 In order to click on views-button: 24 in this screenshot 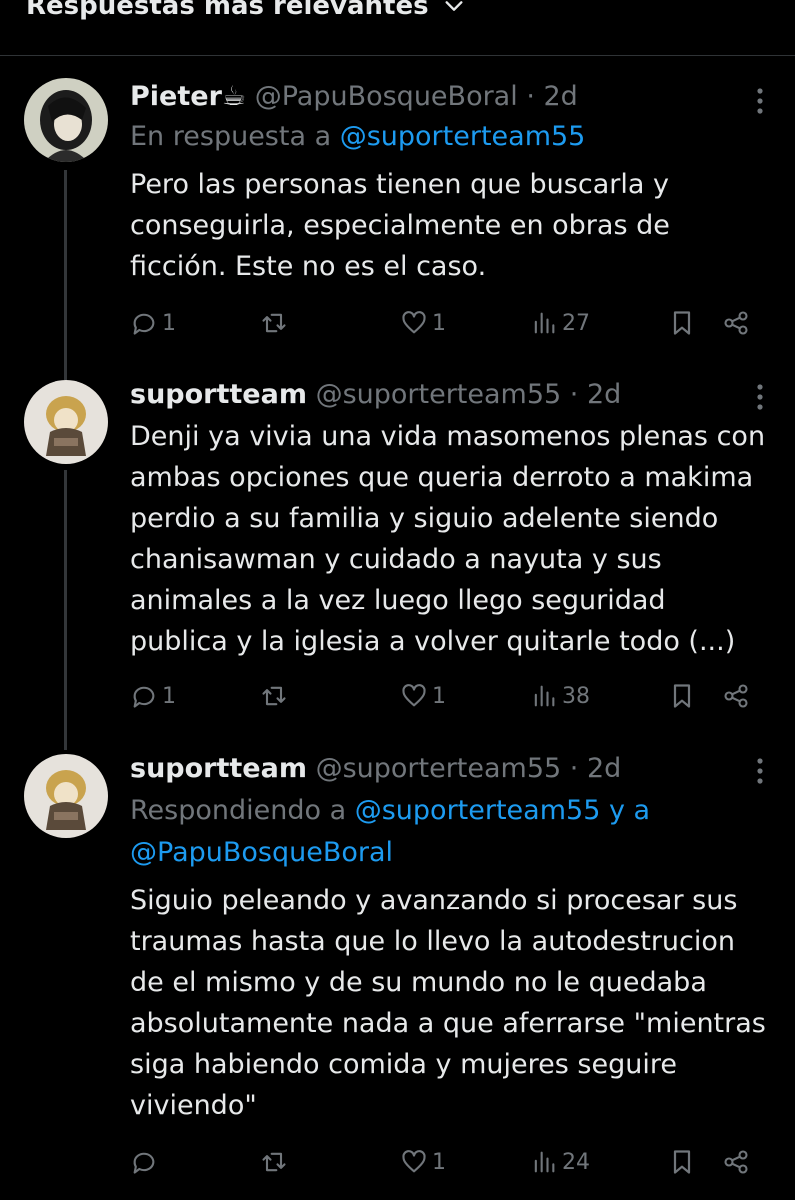, I will do `click(560, 1162)`.